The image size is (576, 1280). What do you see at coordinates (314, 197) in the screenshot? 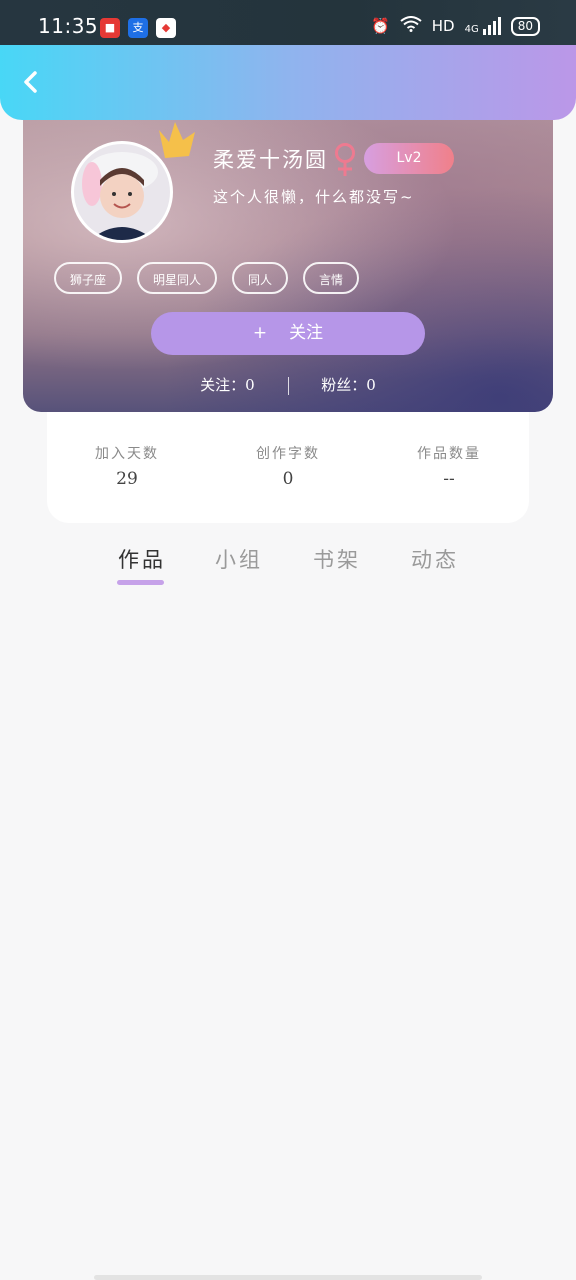
I see `signature: 这个人很懒，什么都没写~` at bounding box center [314, 197].